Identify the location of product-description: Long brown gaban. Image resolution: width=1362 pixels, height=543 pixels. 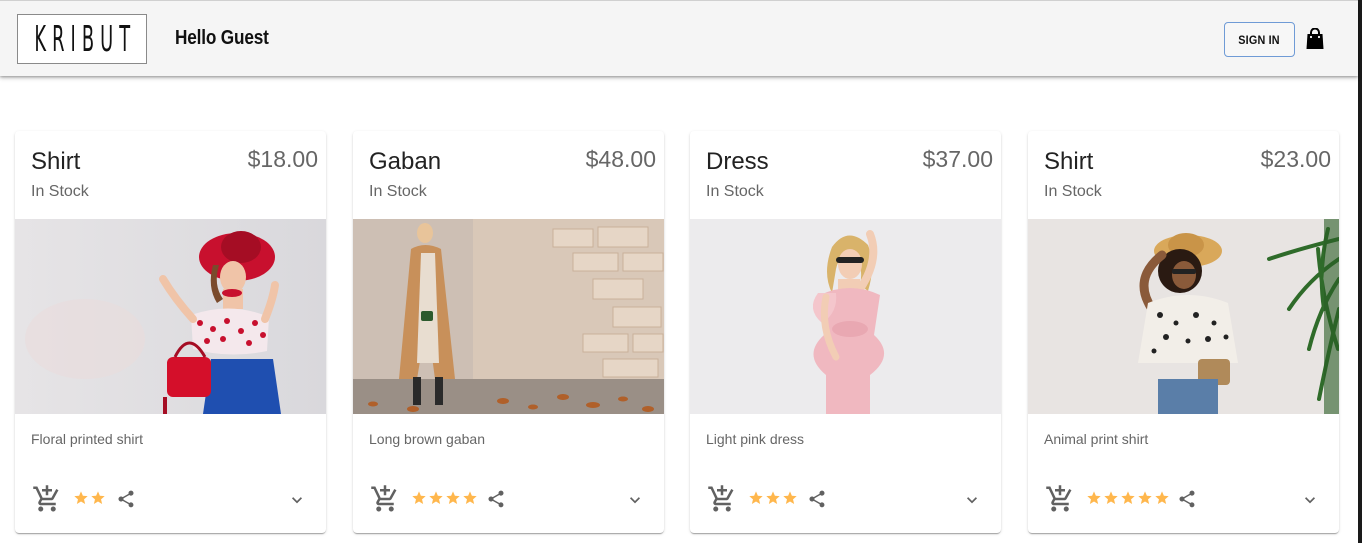
(427, 439).